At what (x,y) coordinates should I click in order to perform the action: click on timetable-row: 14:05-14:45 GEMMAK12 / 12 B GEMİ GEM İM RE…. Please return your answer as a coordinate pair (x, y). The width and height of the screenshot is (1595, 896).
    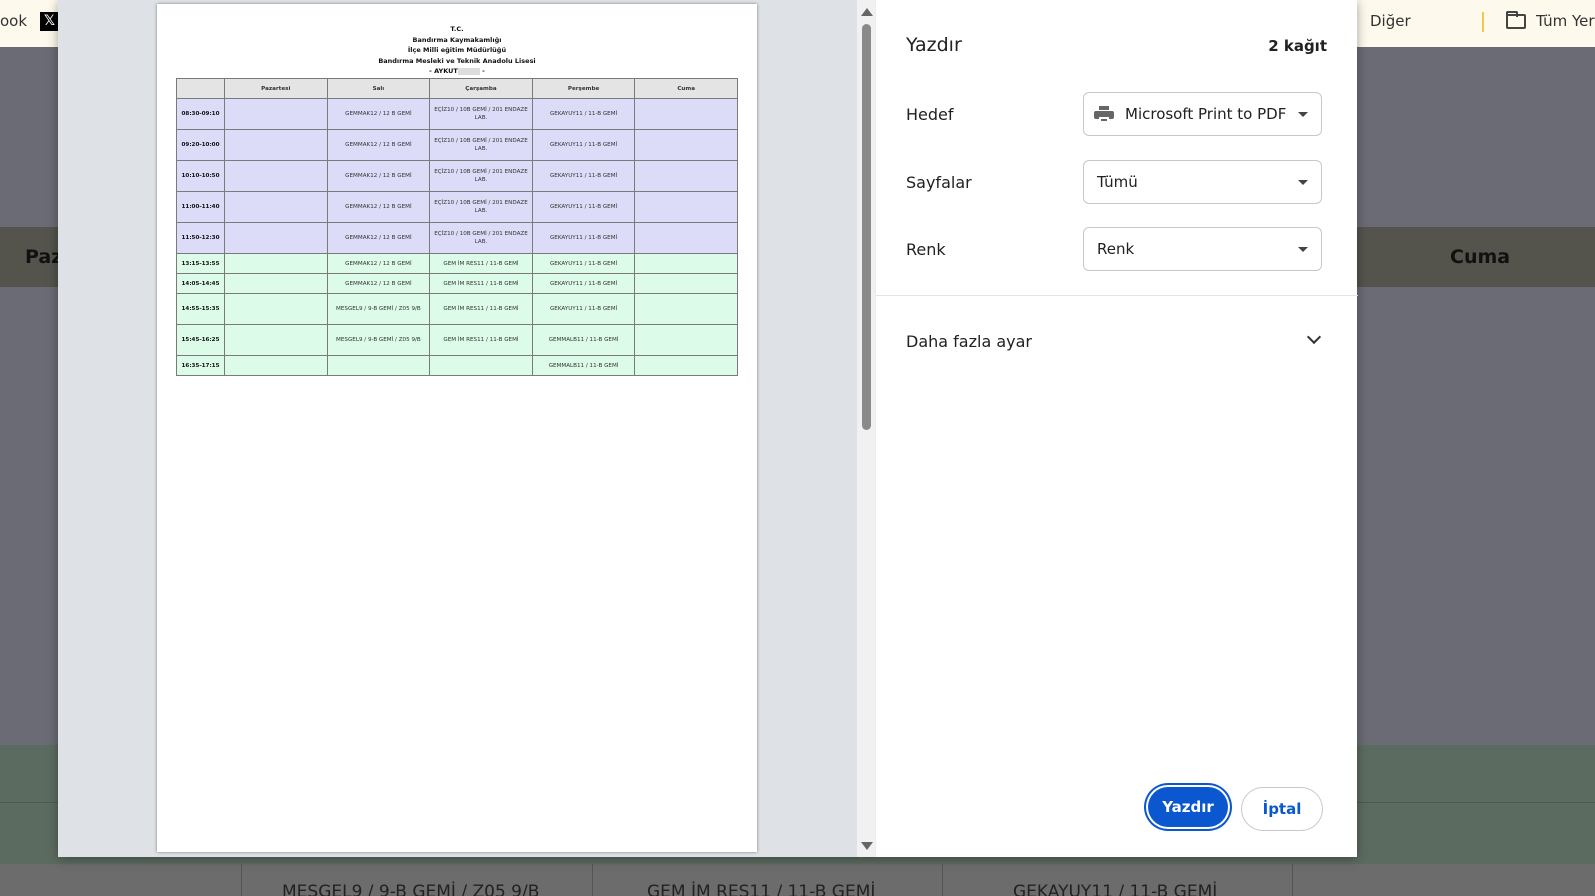
    Looking at the image, I should click on (457, 283).